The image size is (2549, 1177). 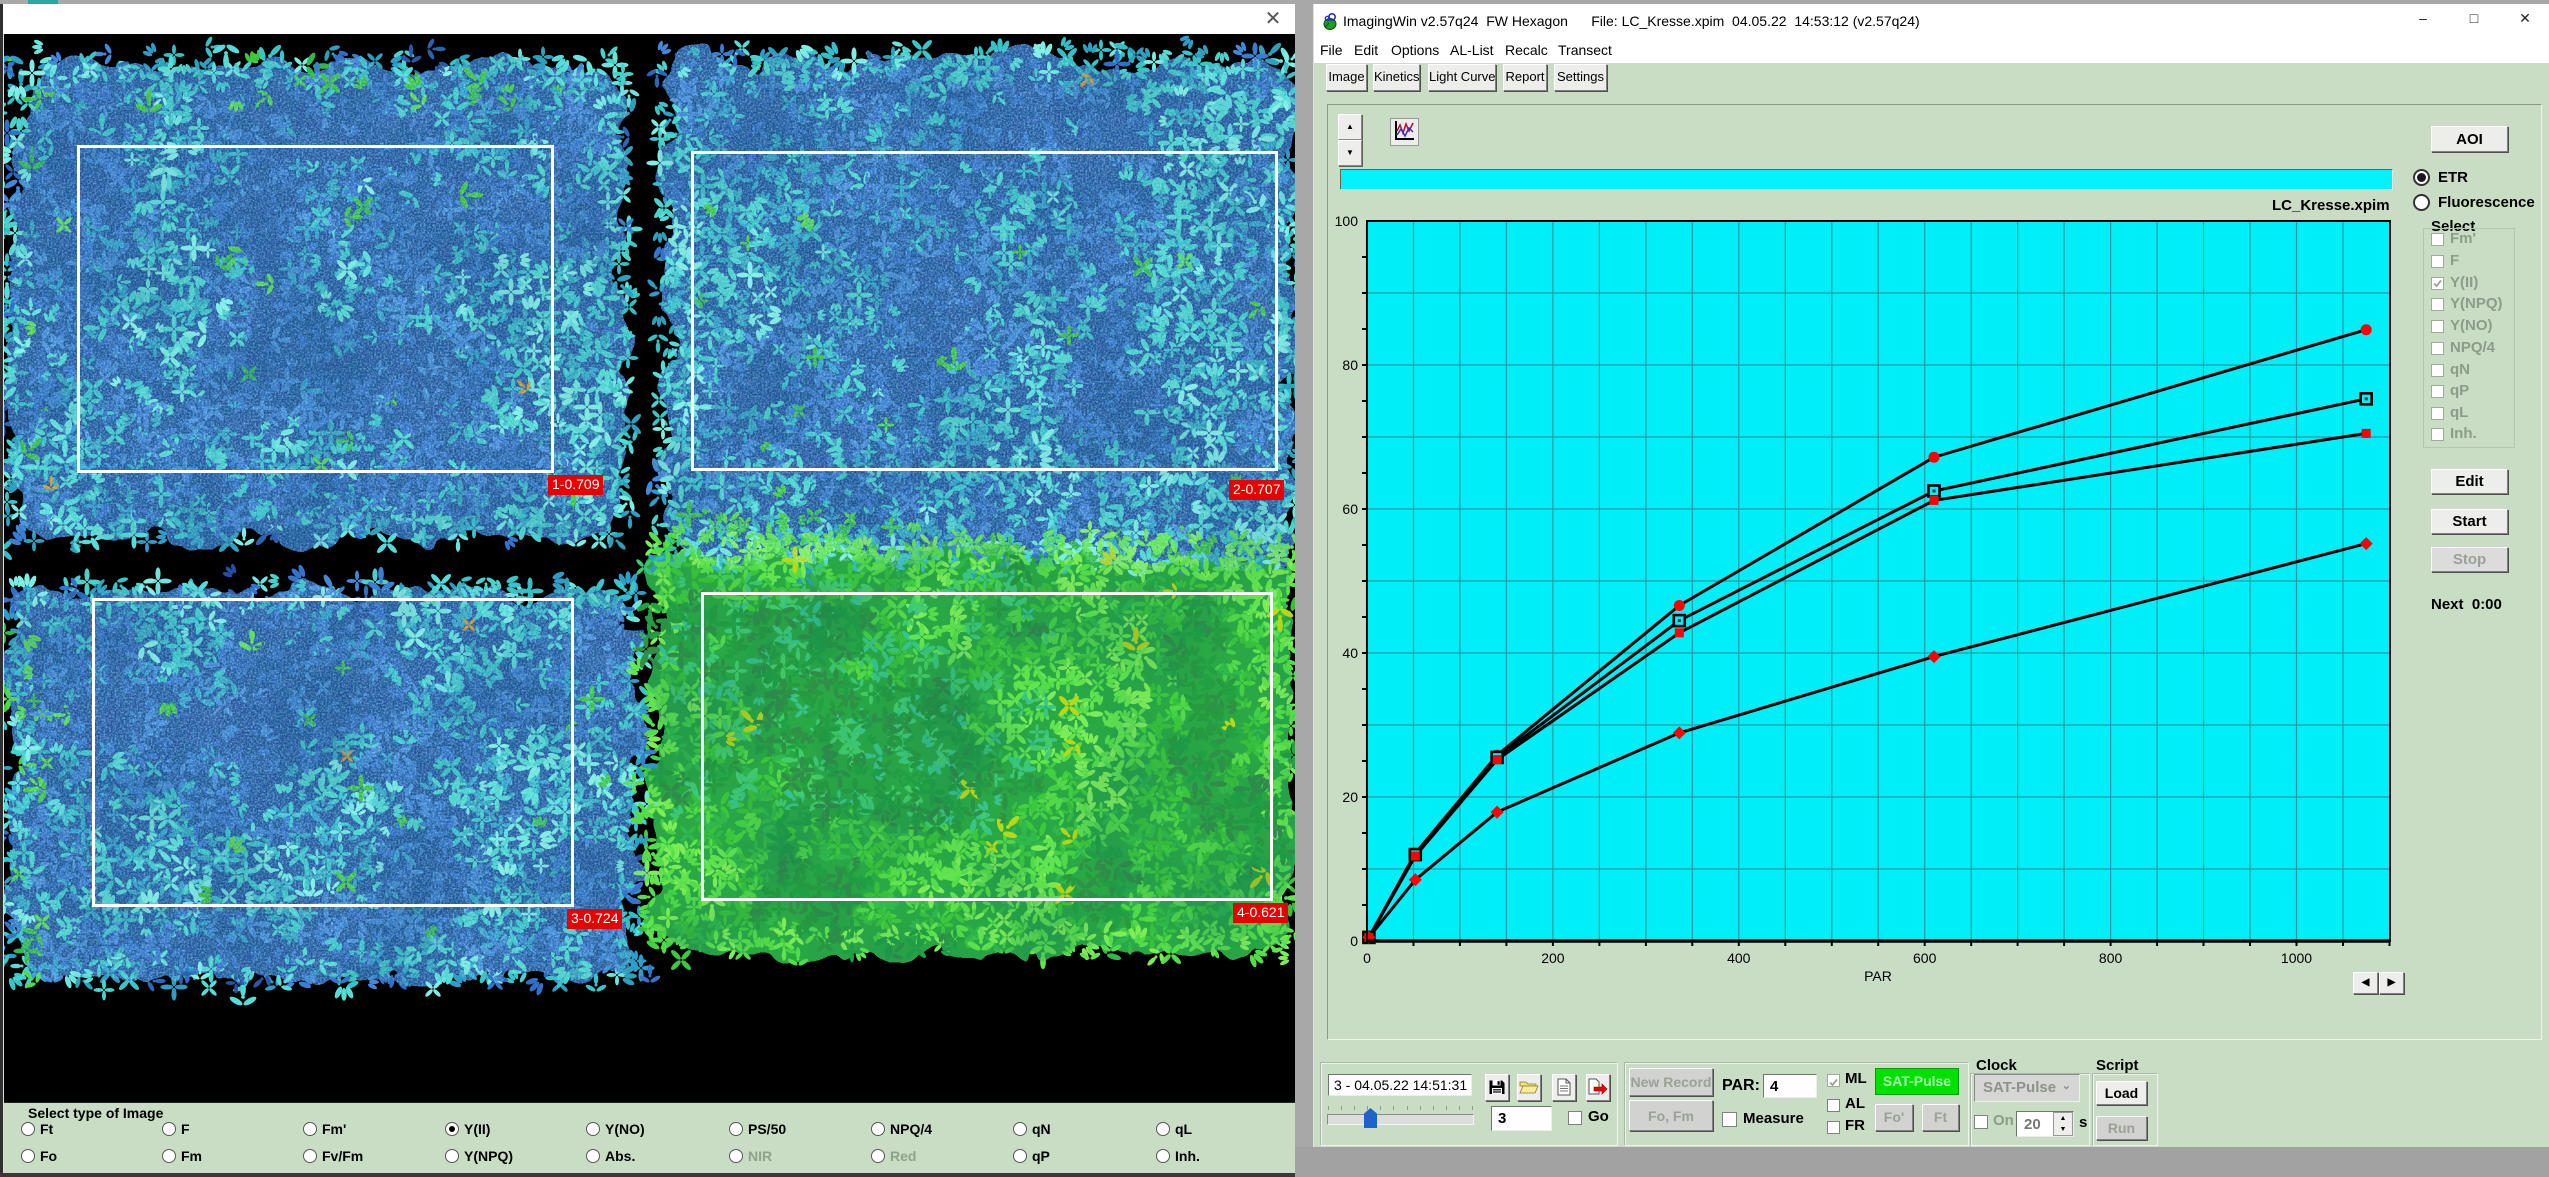 What do you see at coordinates (1350, 797) in the screenshot?
I see `svg-text: 20` at bounding box center [1350, 797].